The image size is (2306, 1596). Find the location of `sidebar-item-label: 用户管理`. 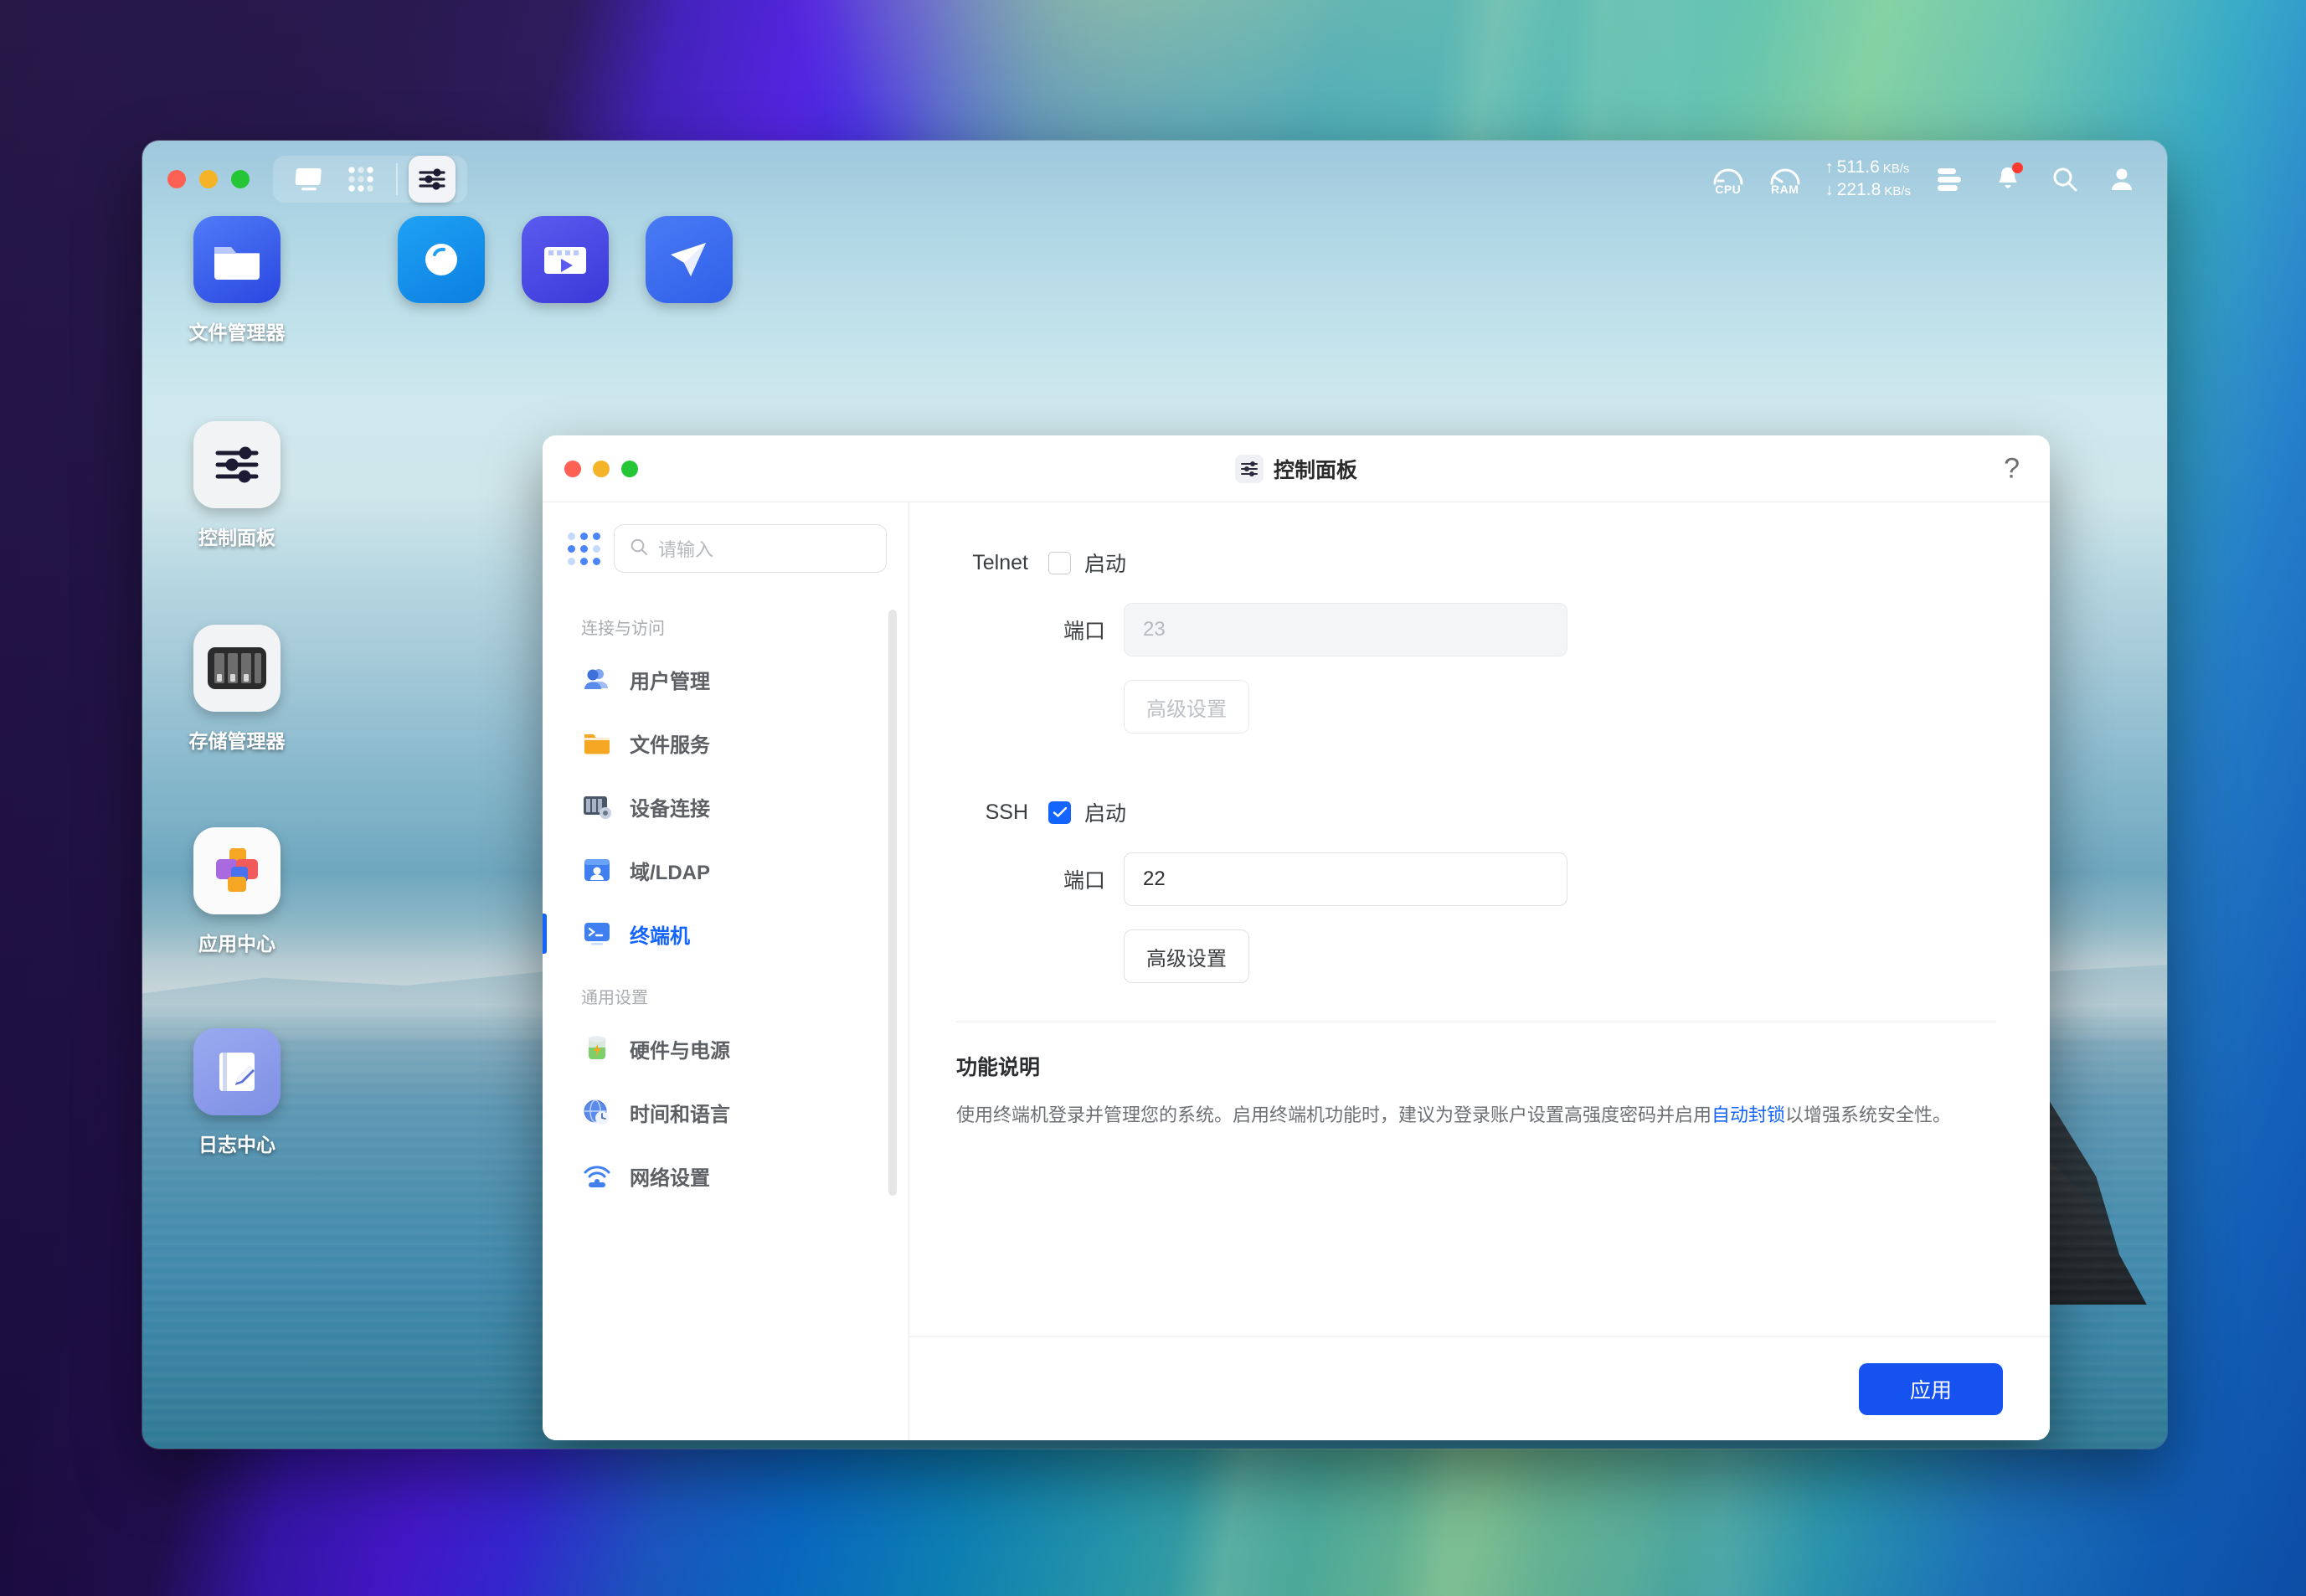

sidebar-item-label: 用户管理 is located at coordinates (670, 681).